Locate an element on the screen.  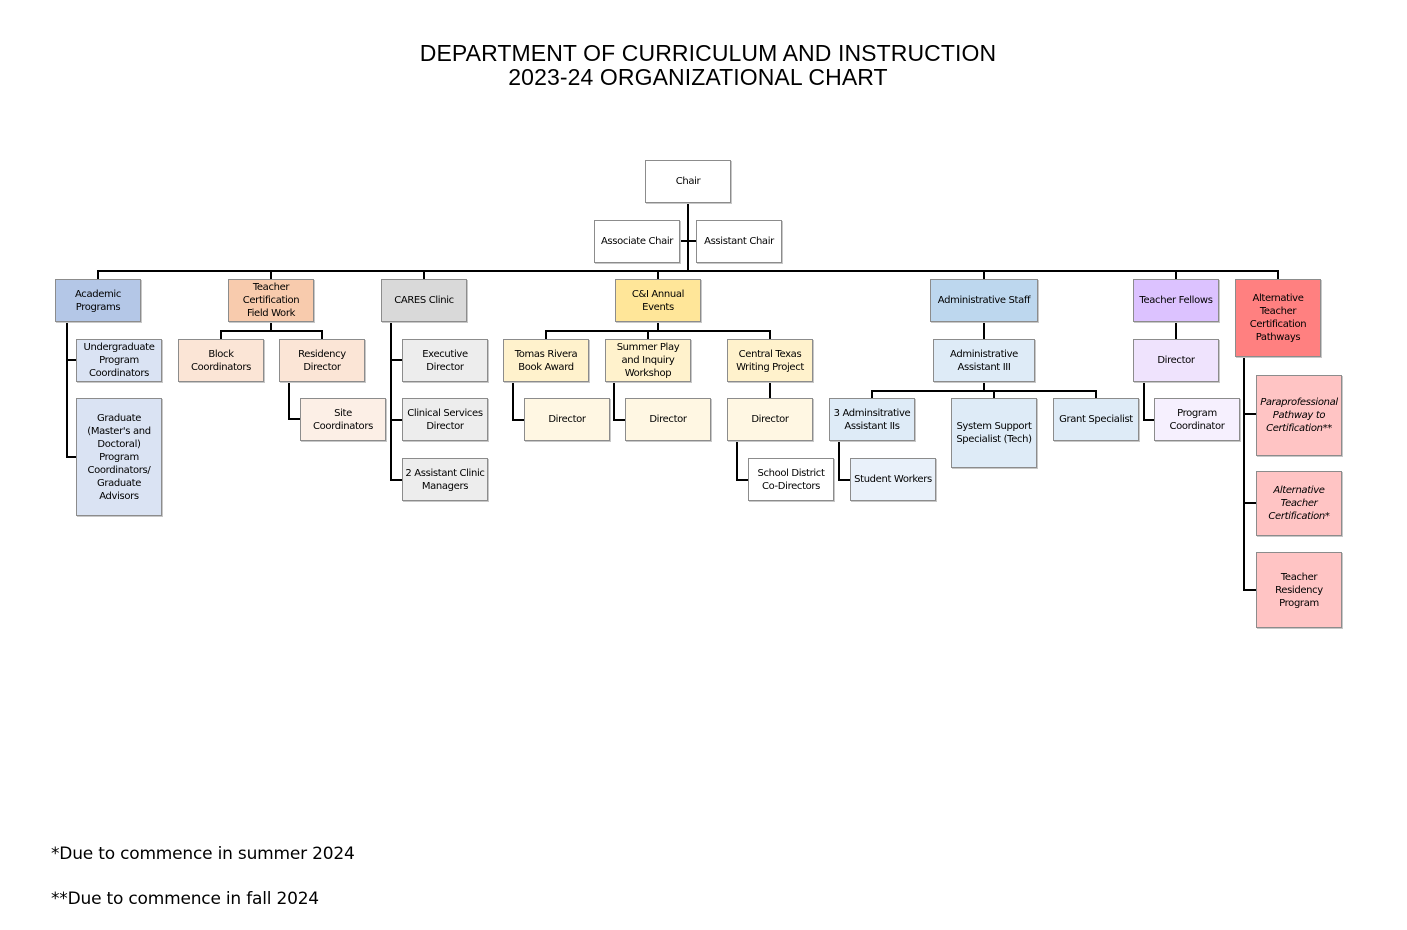
admin-assistant-iii-label: Administrative Assistant III is located at coordinates (984, 360).